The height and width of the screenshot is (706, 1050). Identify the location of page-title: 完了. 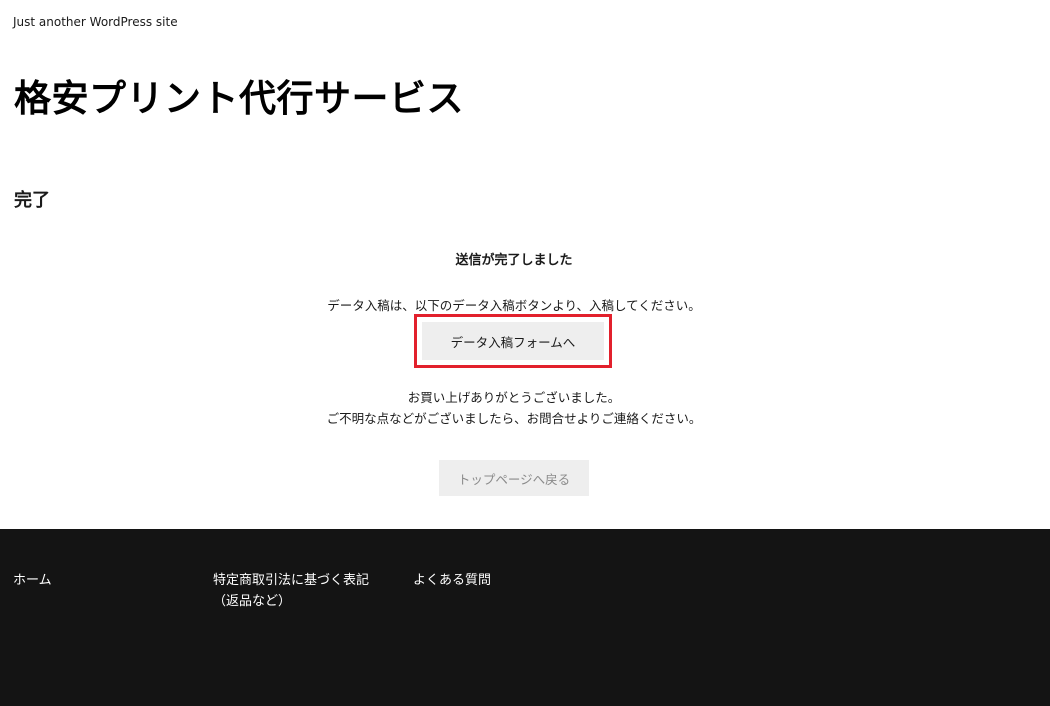
(32, 200).